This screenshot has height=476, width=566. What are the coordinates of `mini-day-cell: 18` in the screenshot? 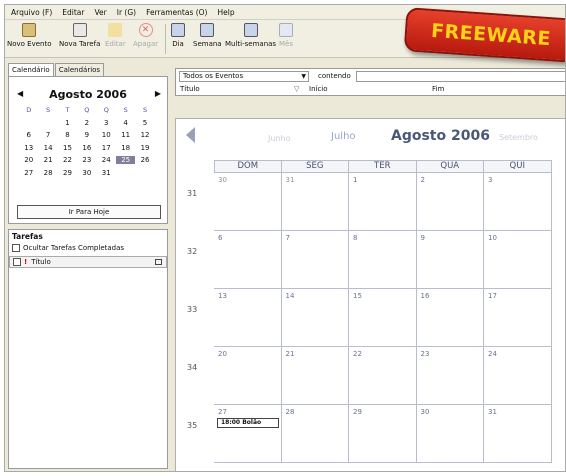 It's located at (125, 148).